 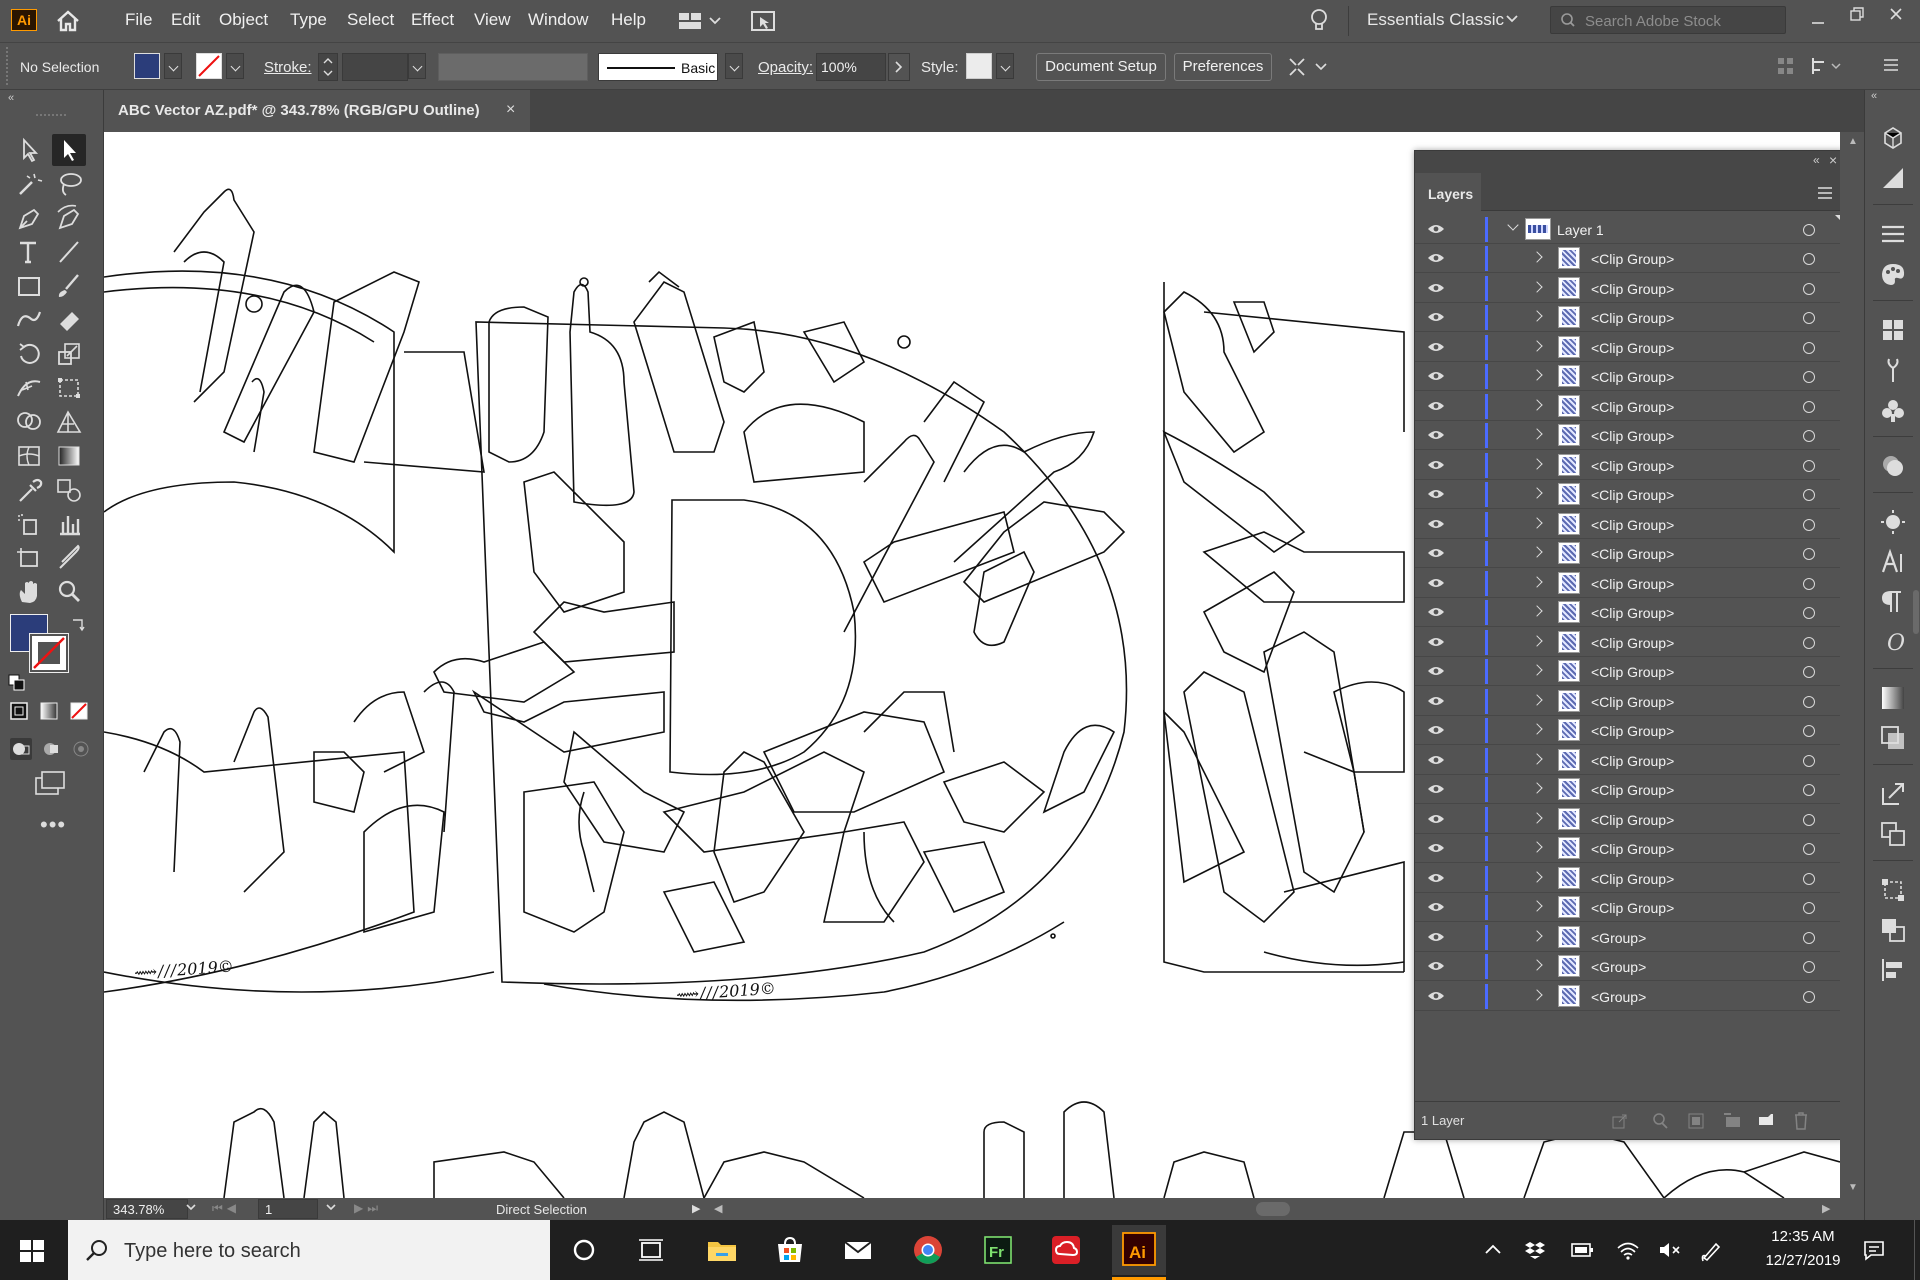 What do you see at coordinates (69, 218) in the screenshot?
I see `curvature-tool-icon` at bounding box center [69, 218].